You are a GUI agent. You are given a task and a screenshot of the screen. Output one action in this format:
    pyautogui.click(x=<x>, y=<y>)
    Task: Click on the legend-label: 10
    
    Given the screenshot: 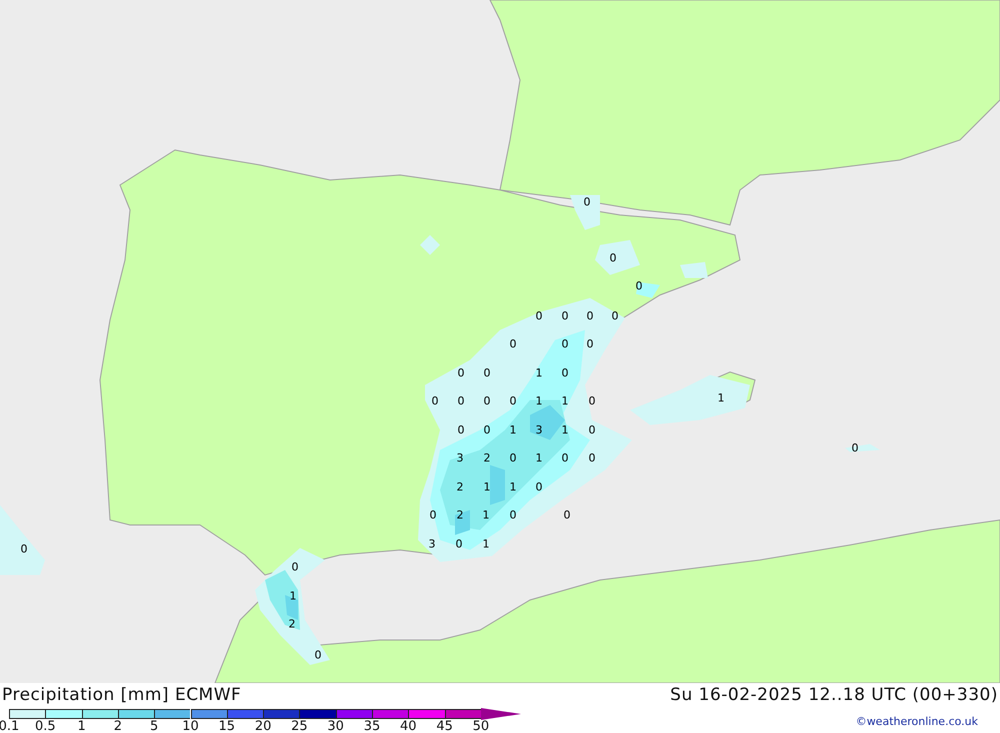 What is the action you would take?
    pyautogui.click(x=190, y=726)
    